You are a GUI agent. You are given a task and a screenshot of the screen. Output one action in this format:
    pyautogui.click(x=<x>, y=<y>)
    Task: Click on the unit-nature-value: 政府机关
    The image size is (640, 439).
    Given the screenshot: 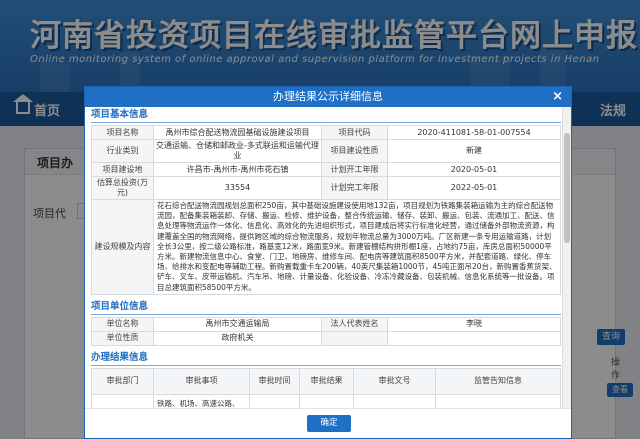 What is the action you would take?
    pyautogui.click(x=237, y=338)
    